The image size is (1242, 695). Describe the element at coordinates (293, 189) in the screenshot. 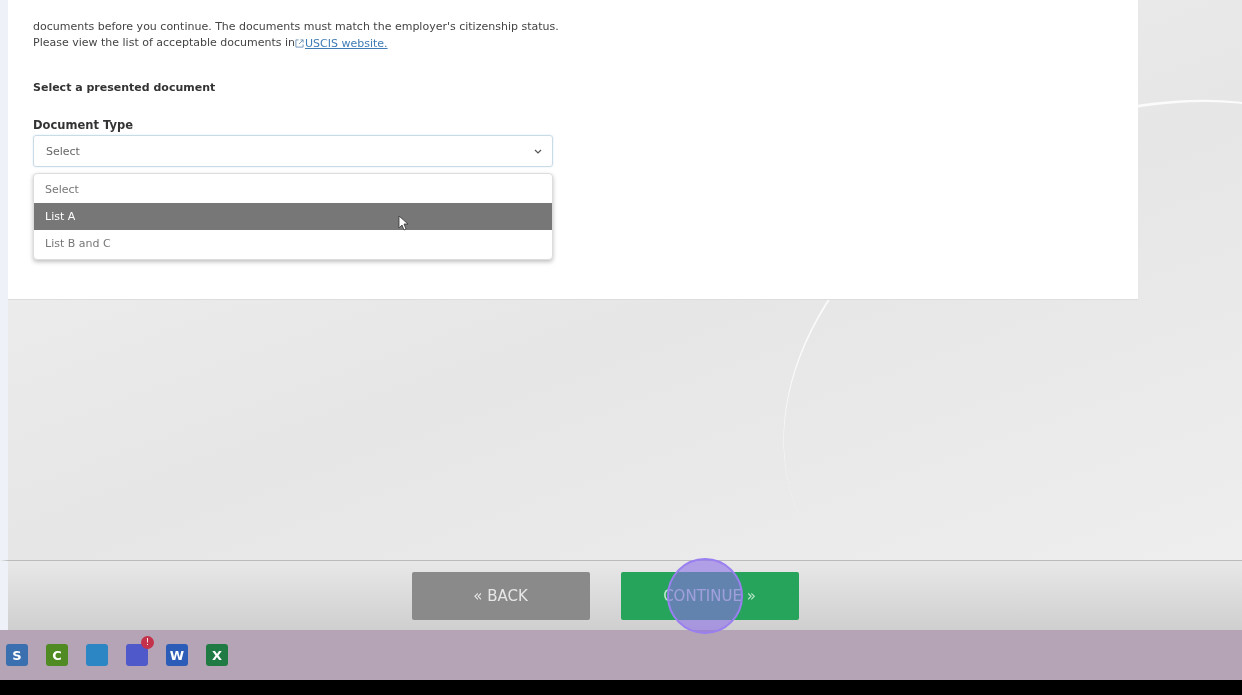

I see `dropdown-option: Select` at that location.